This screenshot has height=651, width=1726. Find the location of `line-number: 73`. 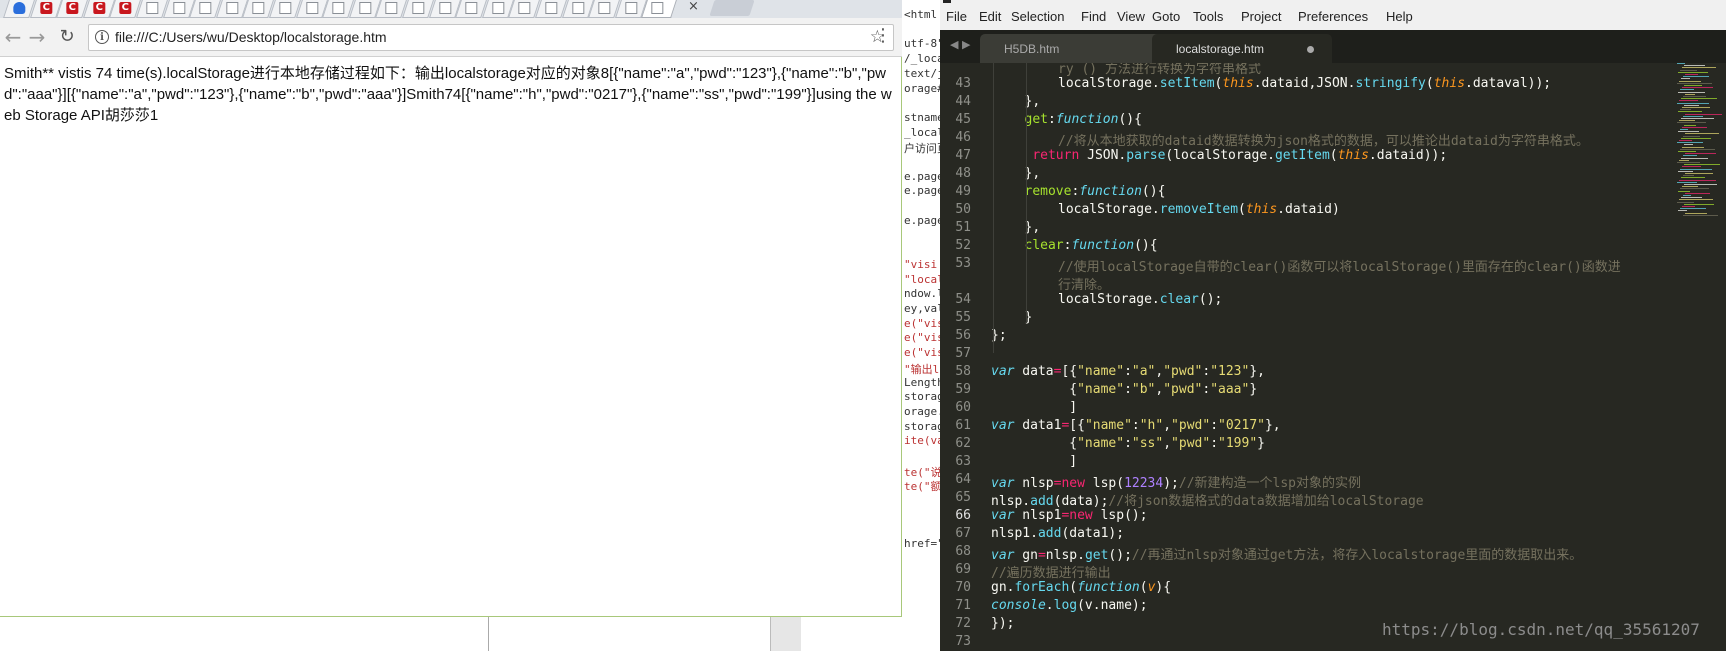

line-number: 73 is located at coordinates (963, 641).